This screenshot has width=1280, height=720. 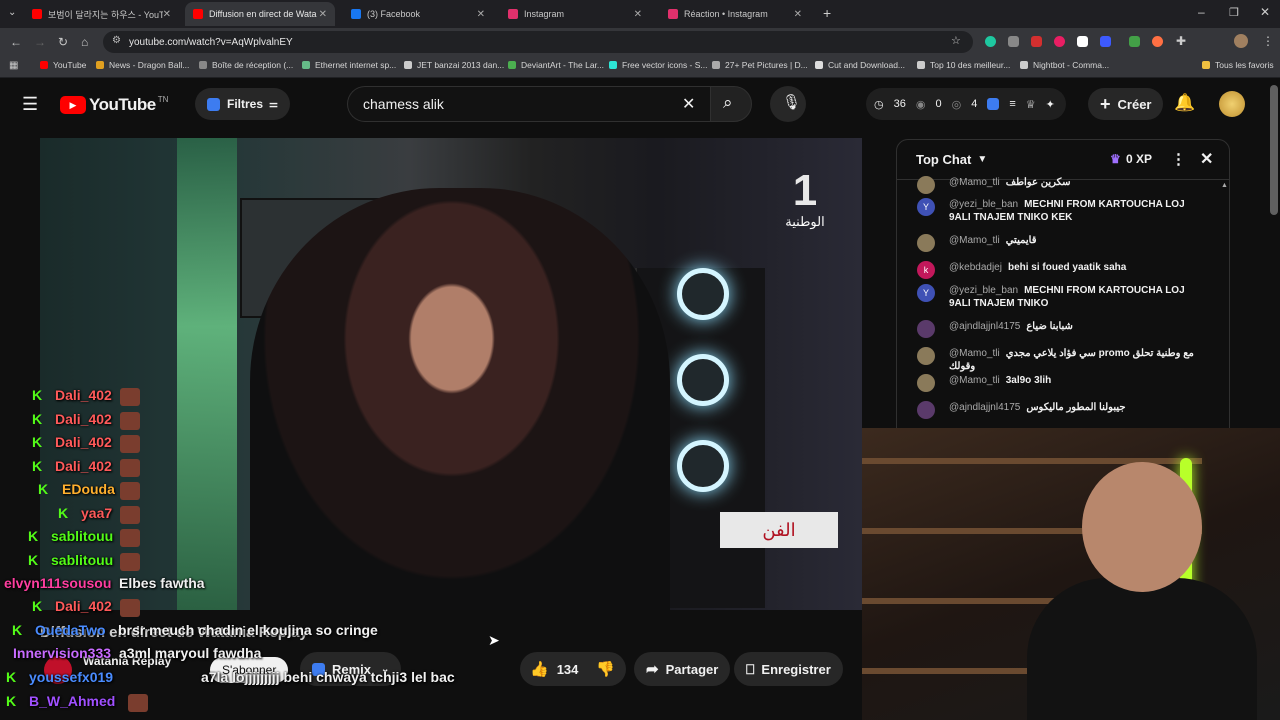 What do you see at coordinates (1268, 41) in the screenshot?
I see `browser-menu-icon: ⋮` at bounding box center [1268, 41].